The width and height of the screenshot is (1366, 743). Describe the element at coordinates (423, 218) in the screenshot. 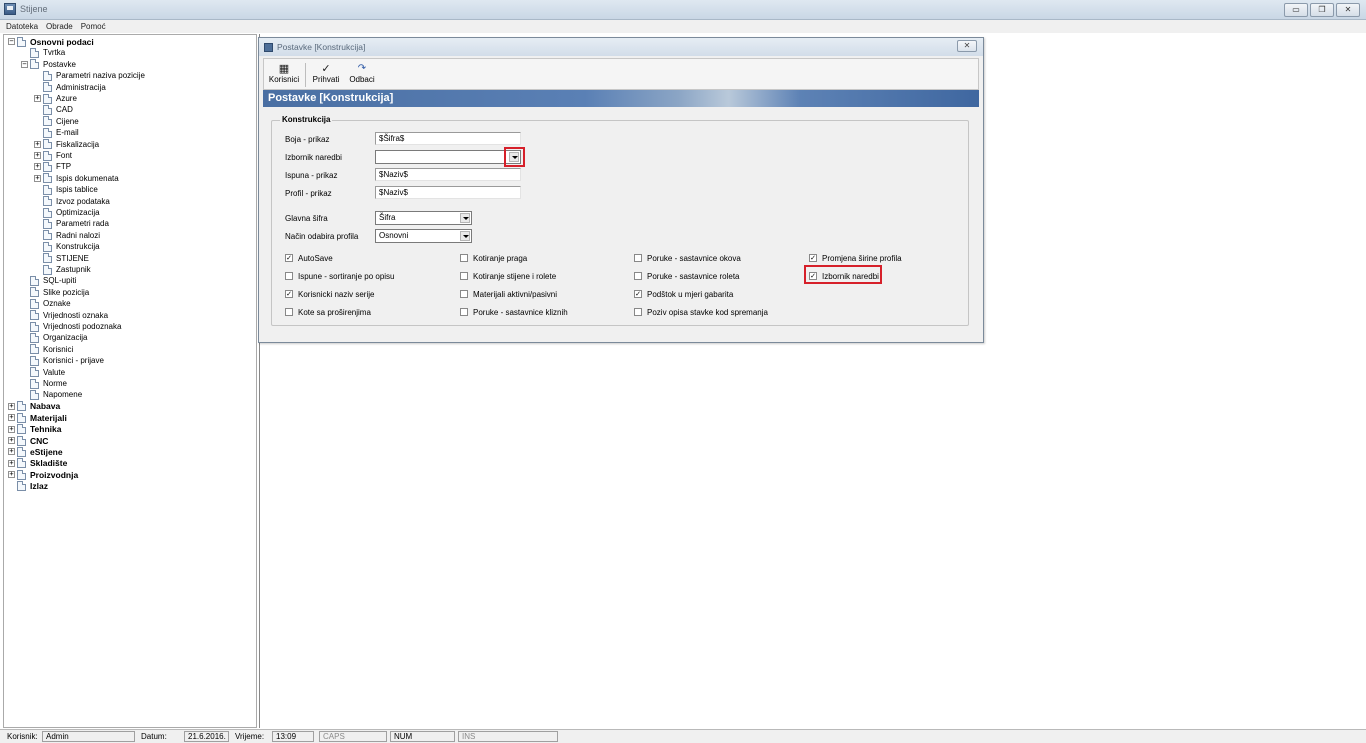

I see `glavna-sifra-combo: Šifra` at that location.